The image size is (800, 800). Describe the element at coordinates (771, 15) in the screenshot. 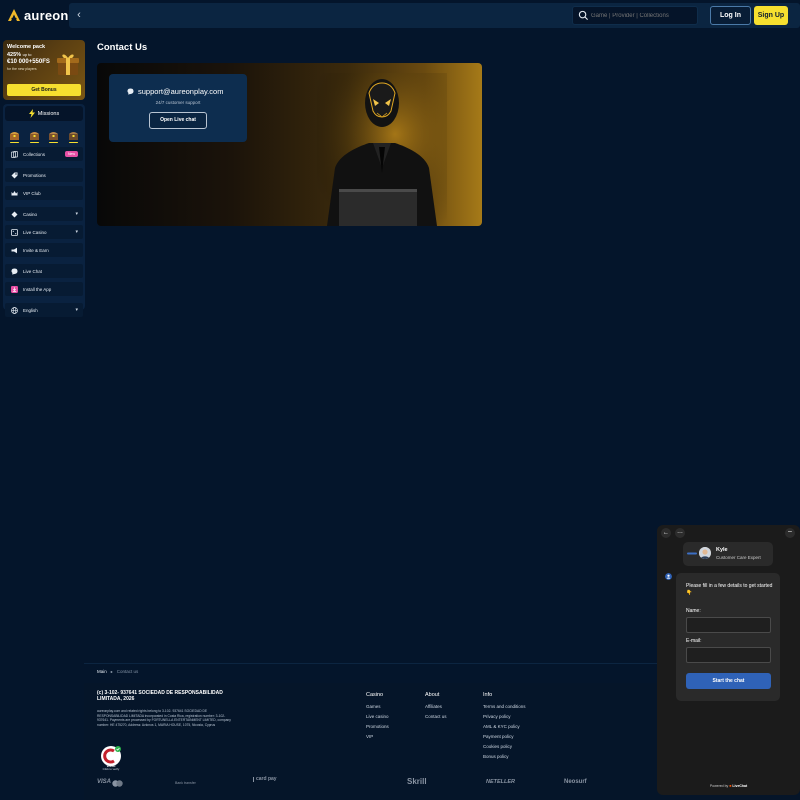

I see `signup-button: Sign Up` at that location.